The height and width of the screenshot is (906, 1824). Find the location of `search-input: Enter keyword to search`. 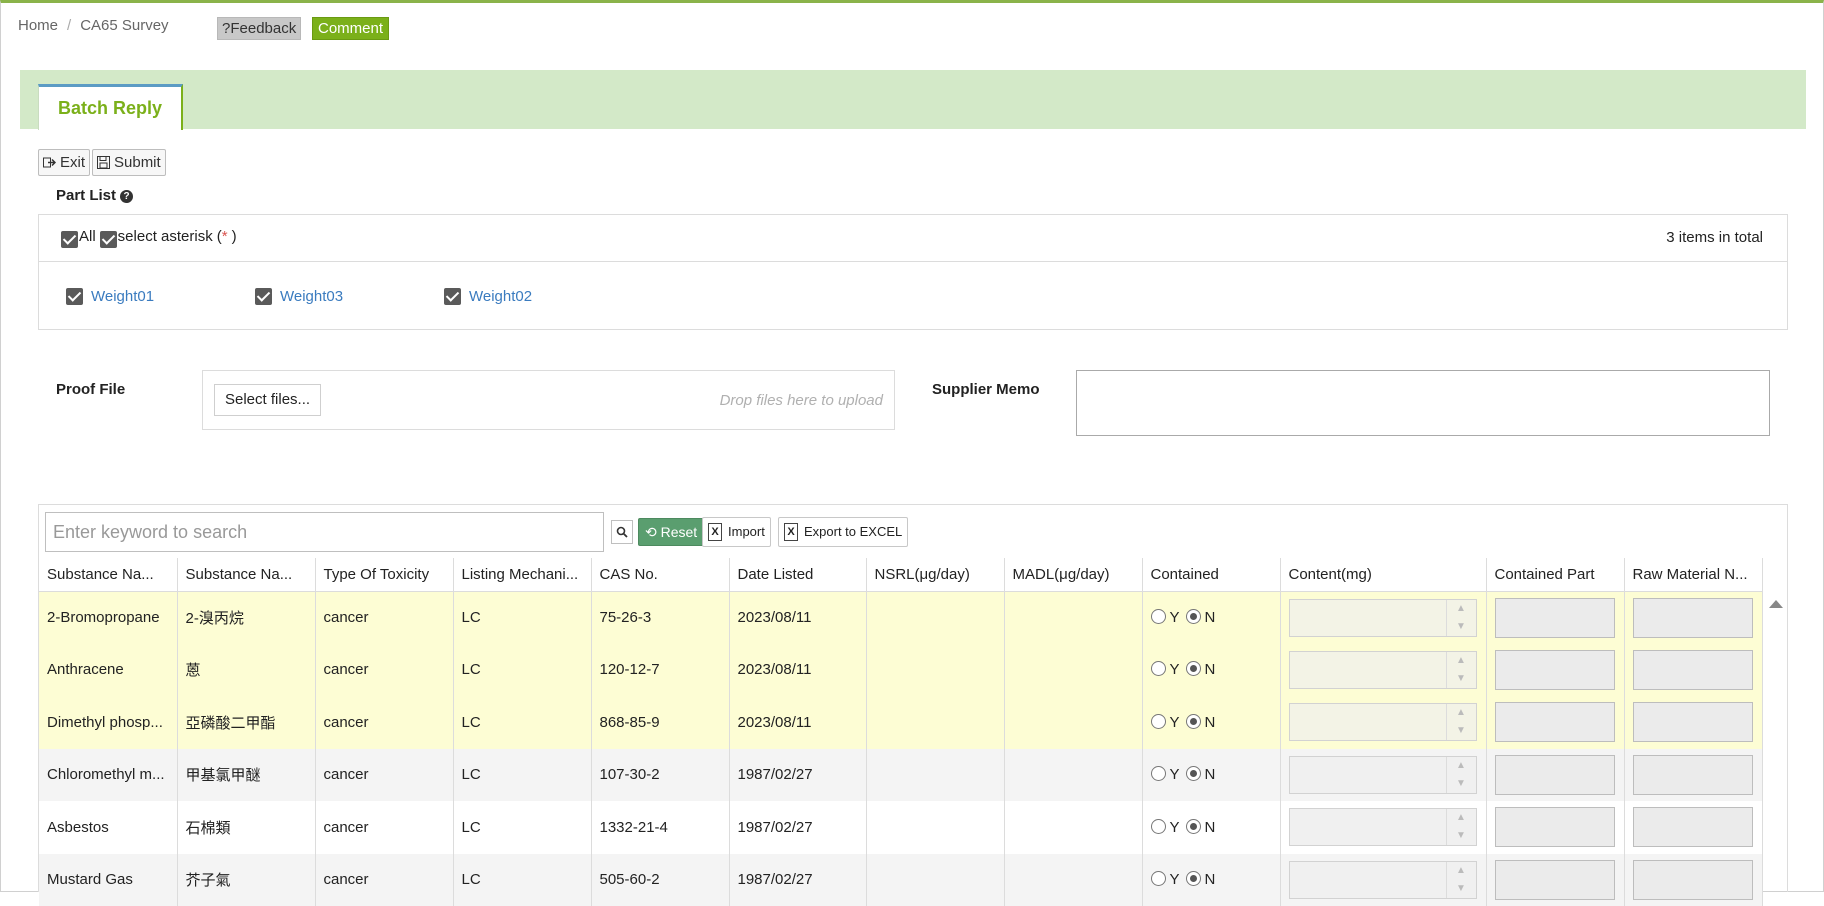

search-input: Enter keyword to search is located at coordinates (324, 532).